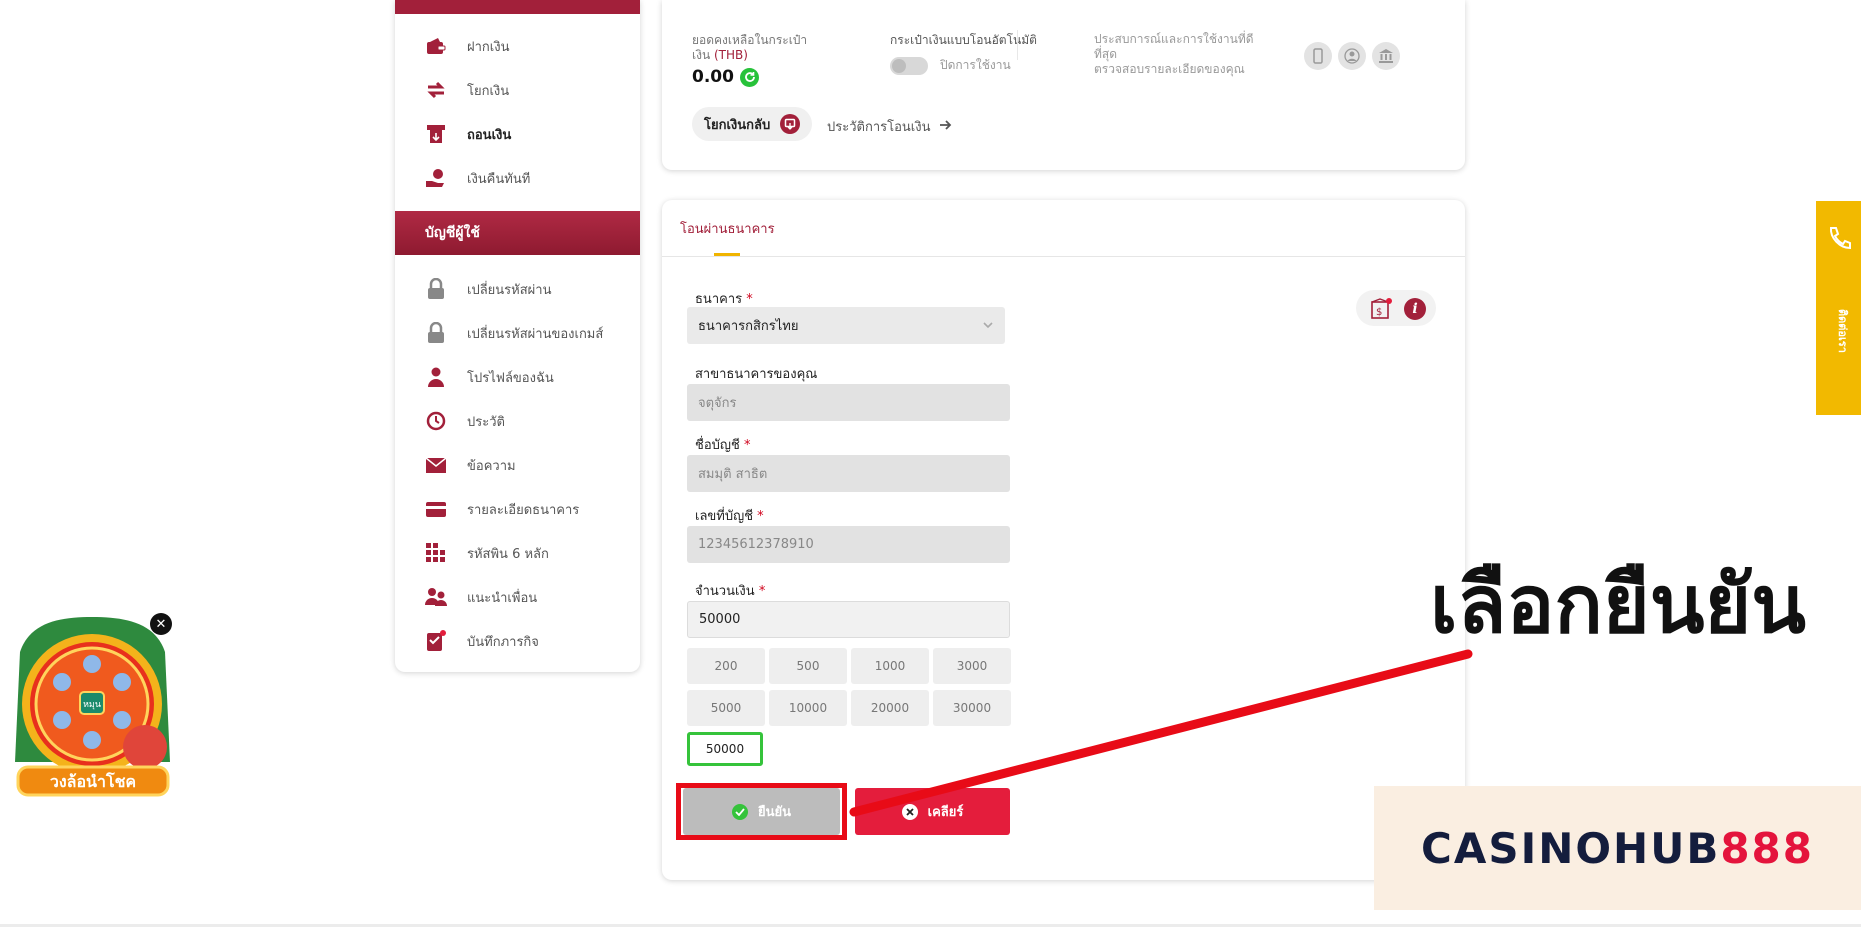 This screenshot has width=1861, height=927. Describe the element at coordinates (1842, 331) in the screenshot. I see `contact-us-label: ติดต่อเรา` at that location.